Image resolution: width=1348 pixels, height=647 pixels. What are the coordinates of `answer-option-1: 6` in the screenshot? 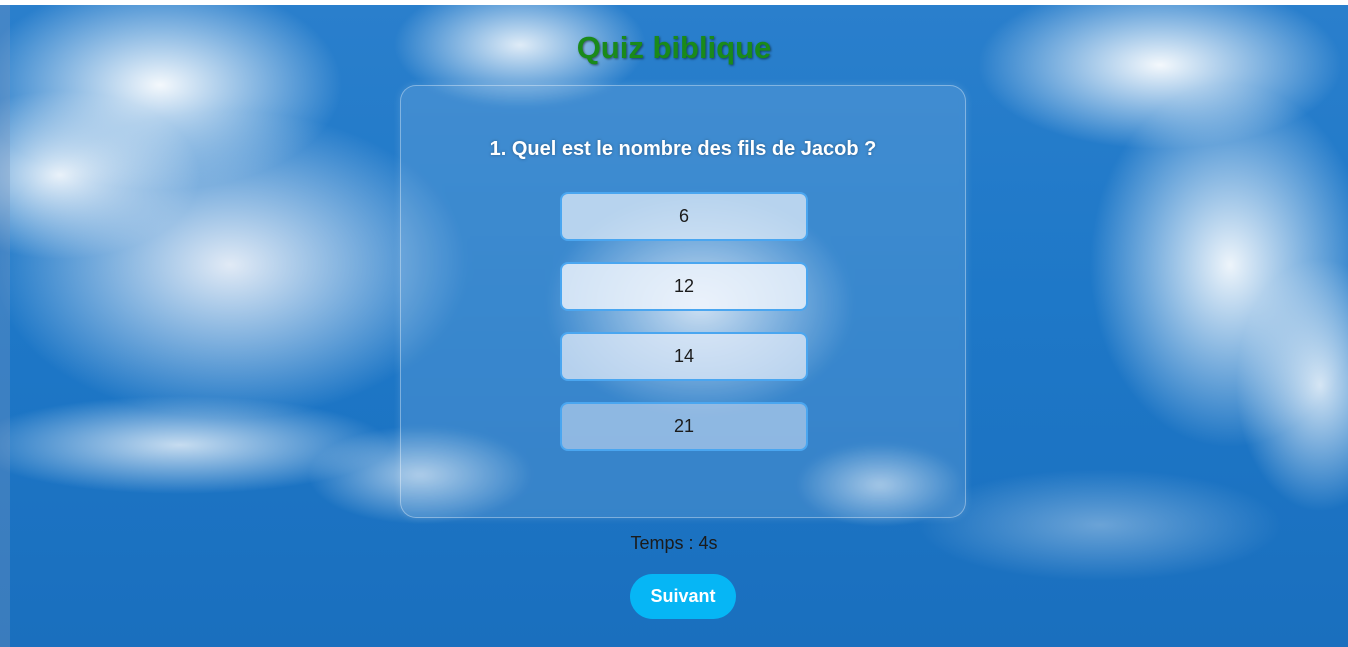 It's located at (684, 216).